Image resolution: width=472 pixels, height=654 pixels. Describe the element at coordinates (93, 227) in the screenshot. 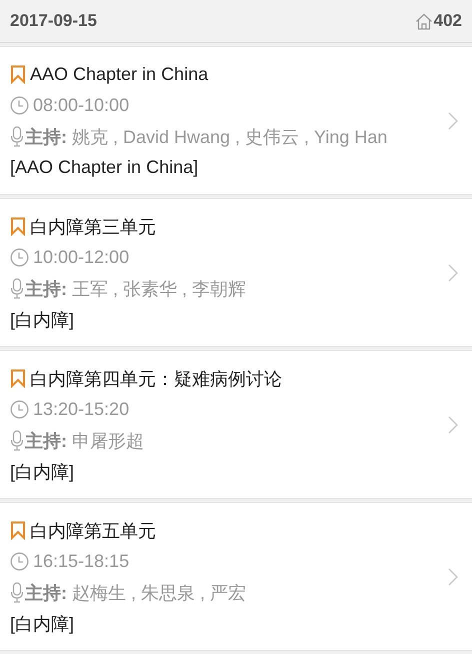

I see `session-title: 白内障第三单元` at that location.